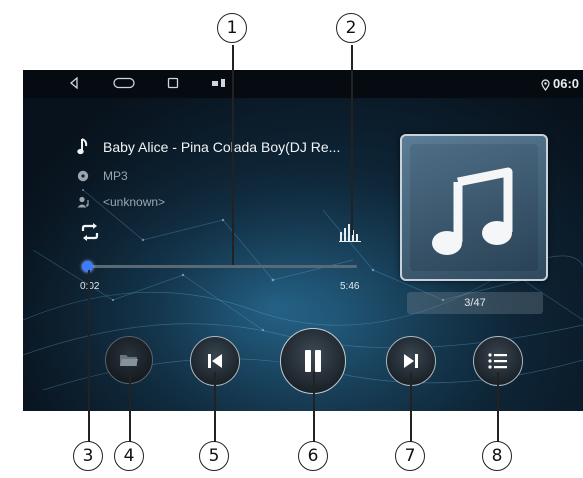 The image size is (583, 478). I want to click on playlist-icon, so click(497, 361).